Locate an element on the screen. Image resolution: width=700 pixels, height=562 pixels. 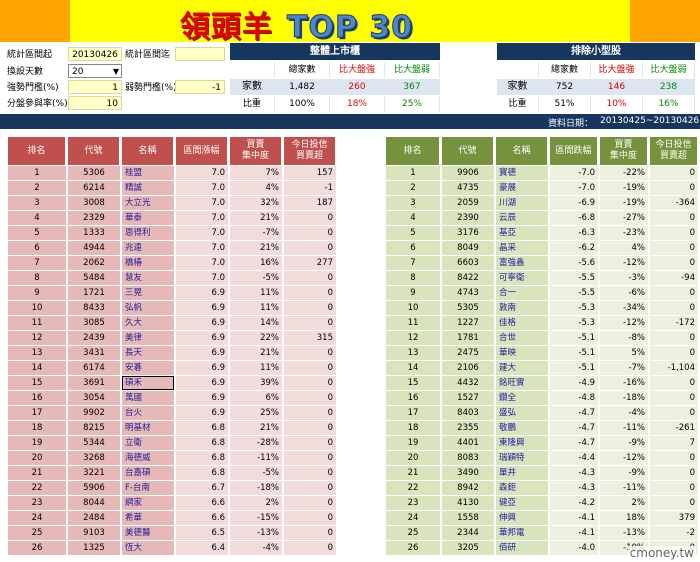
table-cell-concentration: 25% is located at coordinates (256, 413).